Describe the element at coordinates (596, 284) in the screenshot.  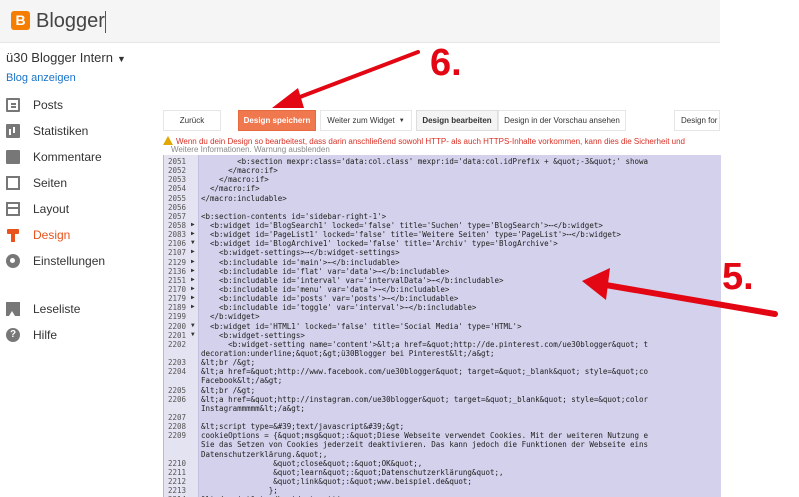
I see `arrowhead-to-code-editor` at that location.